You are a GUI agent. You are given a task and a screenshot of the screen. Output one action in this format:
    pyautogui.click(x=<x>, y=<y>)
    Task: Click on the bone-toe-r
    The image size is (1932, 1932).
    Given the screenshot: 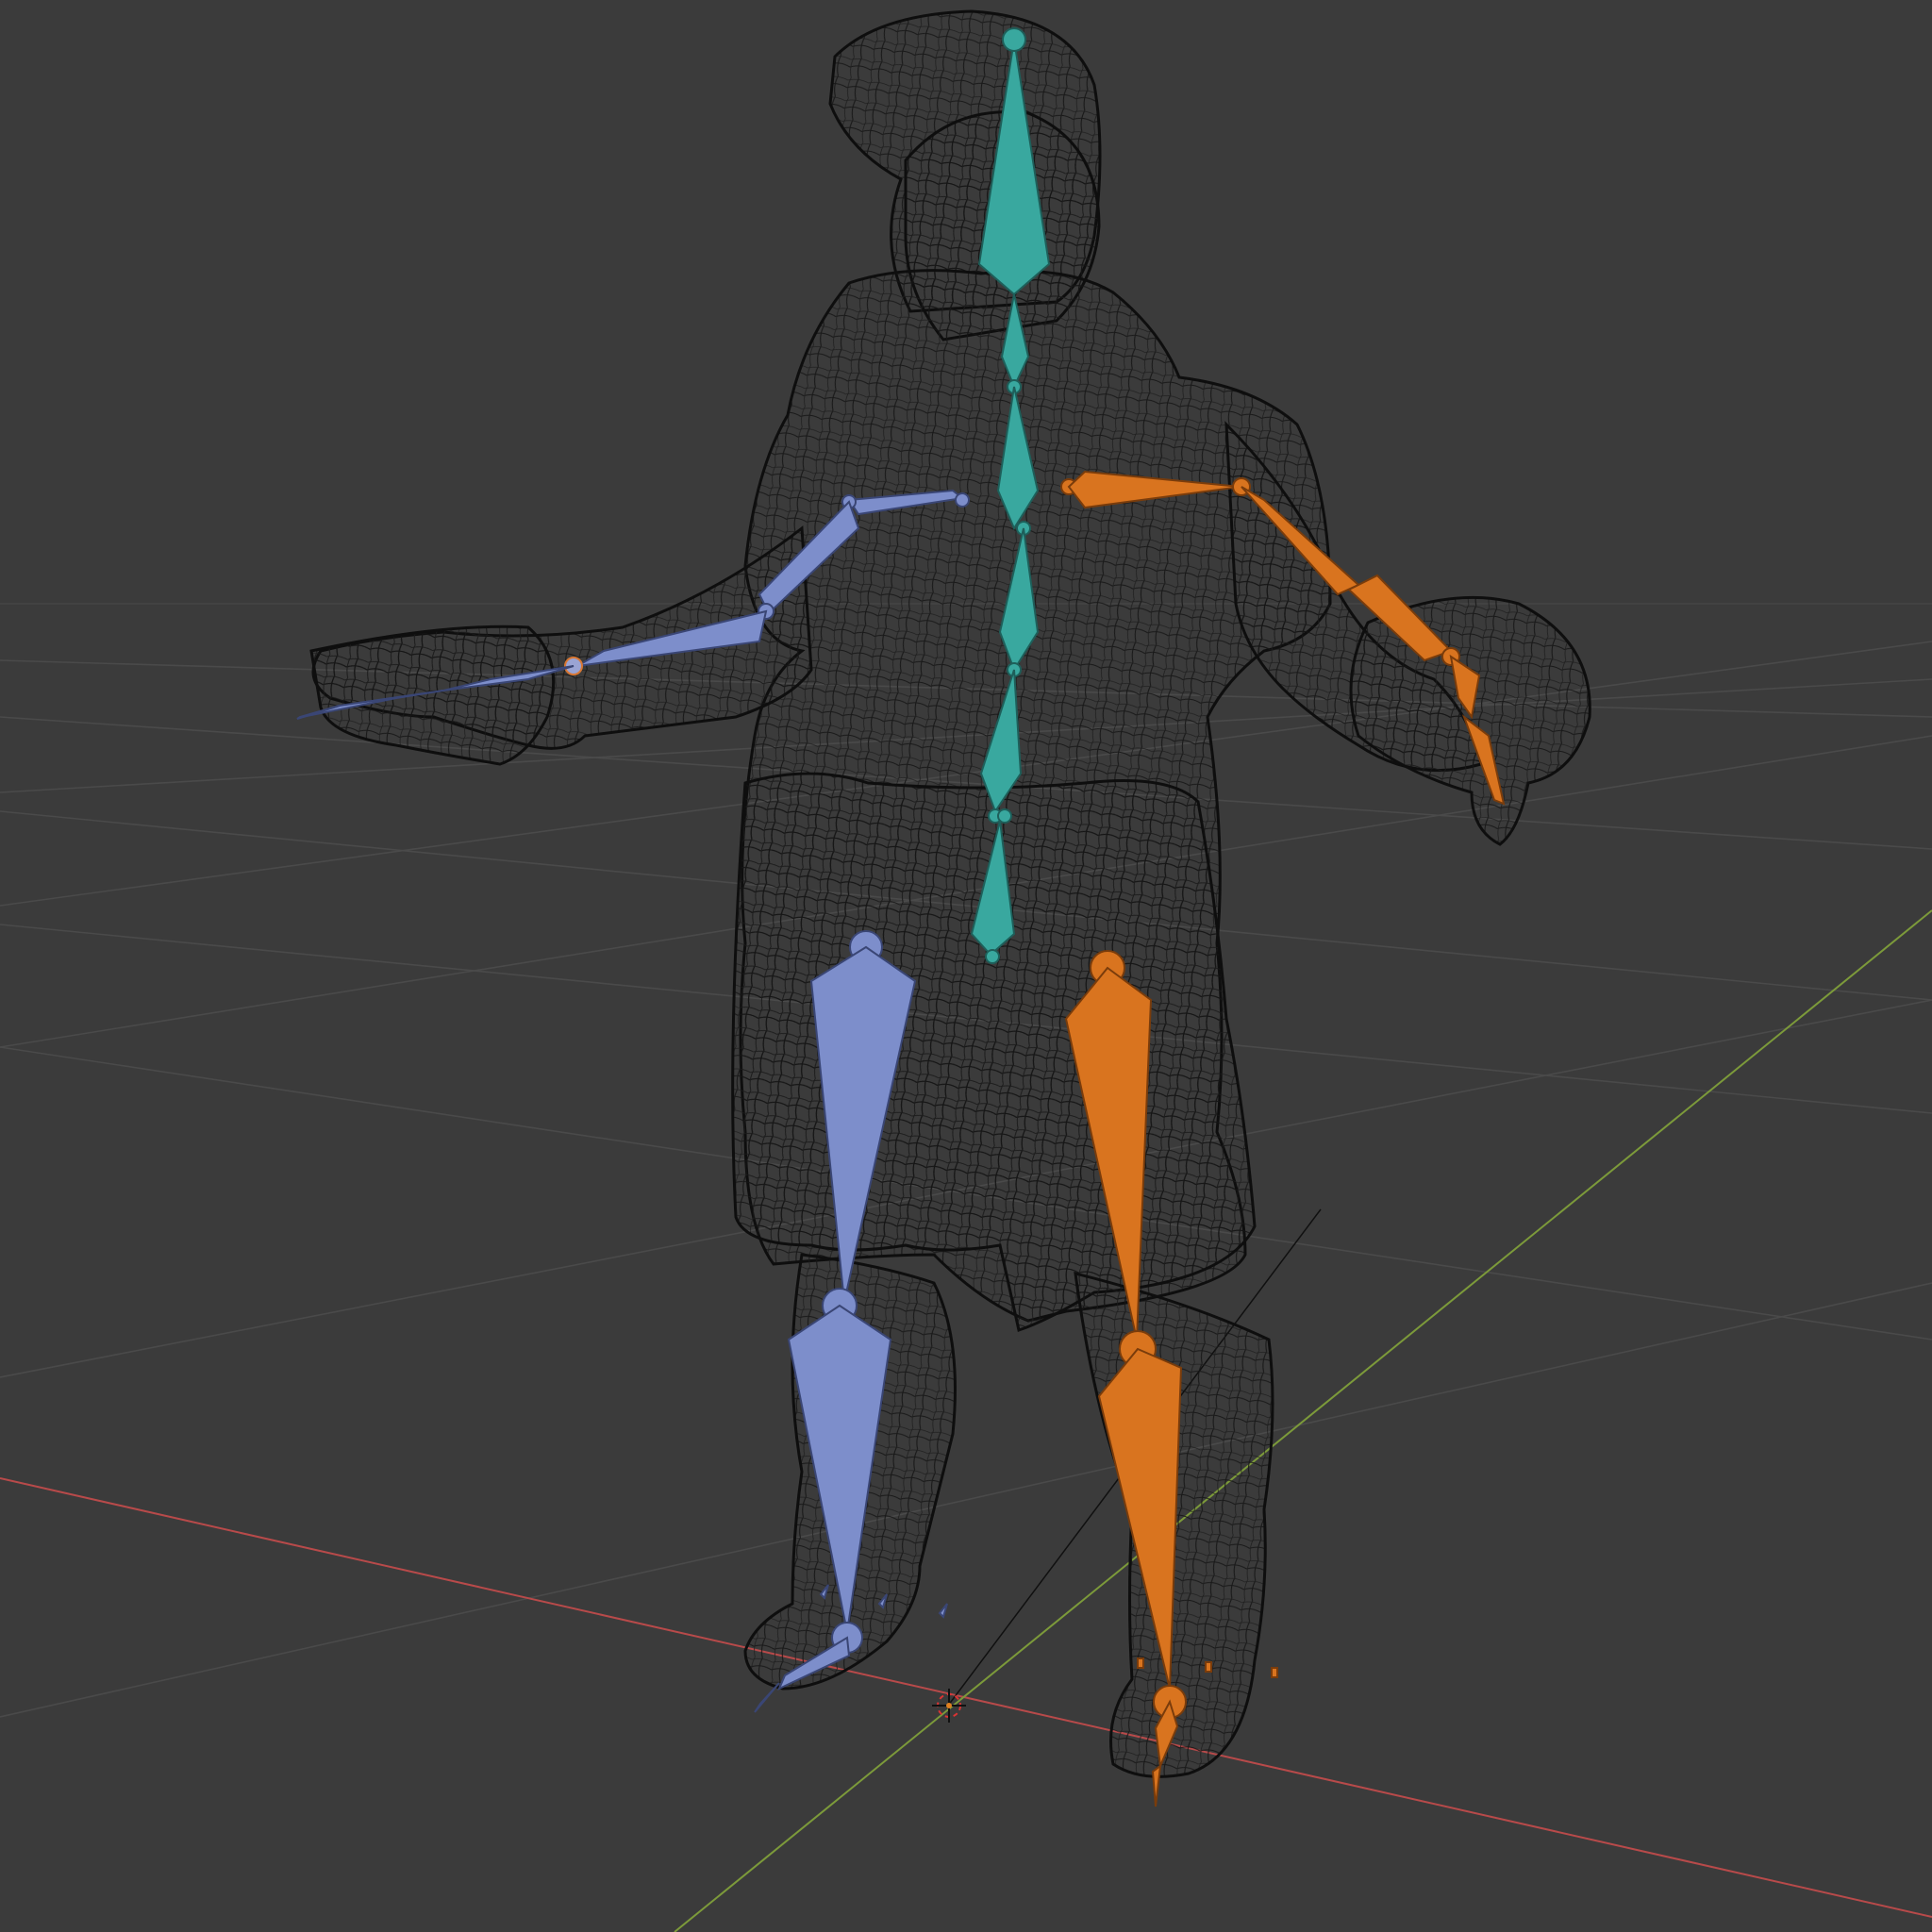 What is the action you would take?
    pyautogui.click(x=1157, y=1785)
    